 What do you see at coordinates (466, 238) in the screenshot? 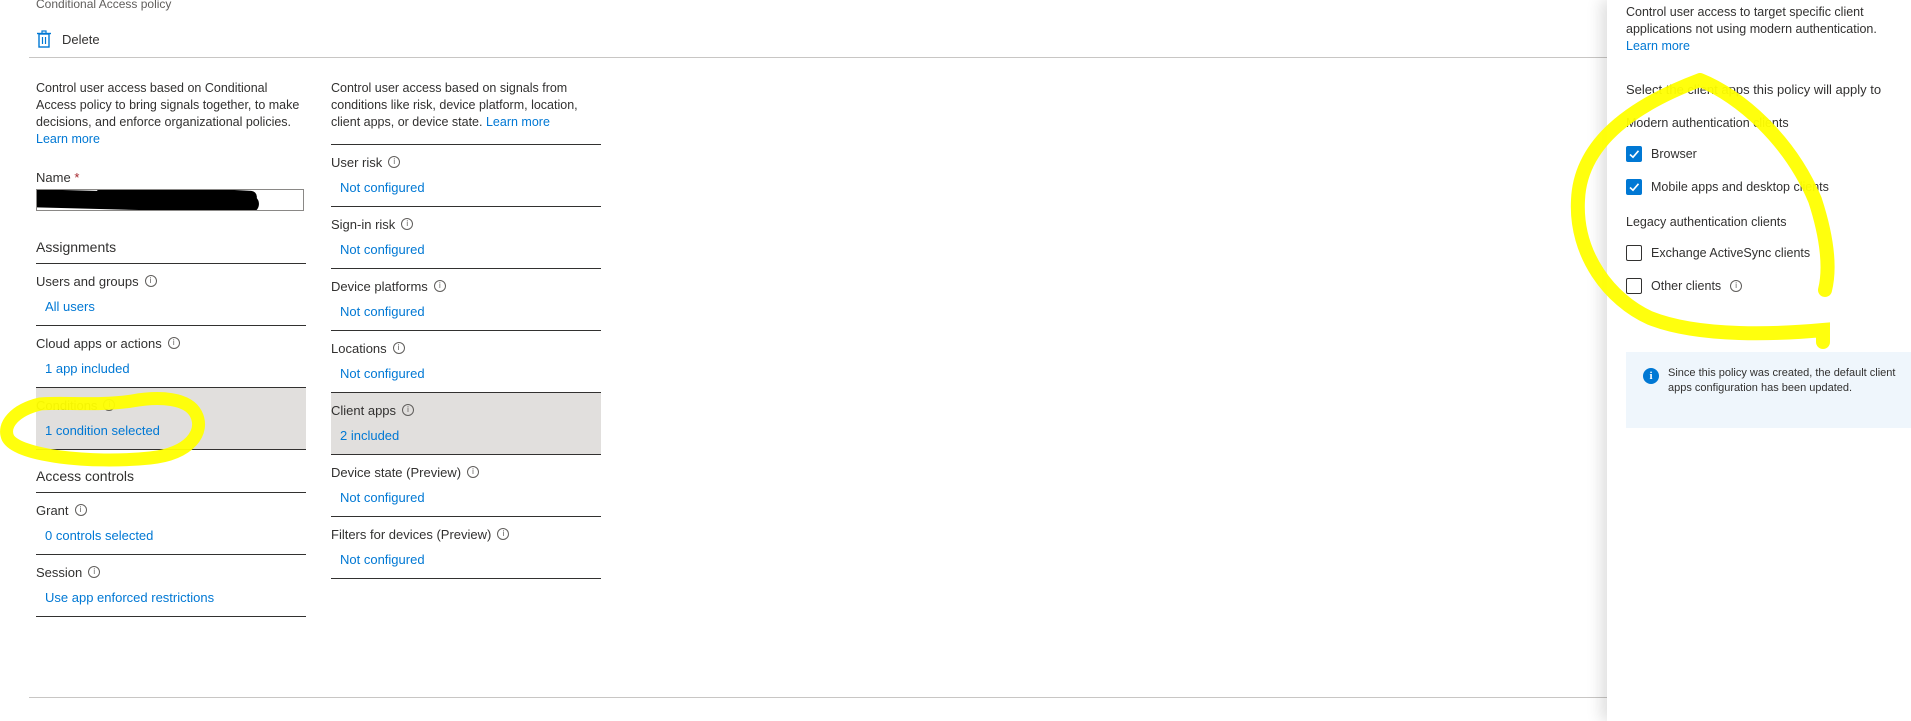
I see `sign-in-risk-item: Sign-in risk i Not configured` at bounding box center [466, 238].